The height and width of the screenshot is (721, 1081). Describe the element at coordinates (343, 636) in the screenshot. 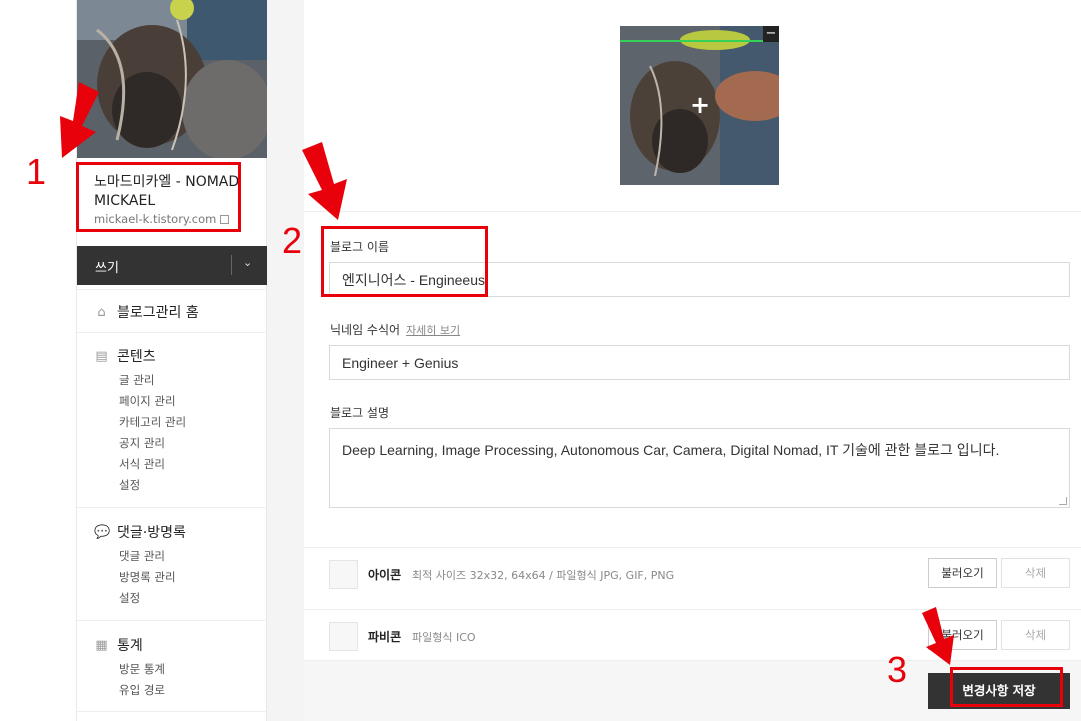

I see `favicon-preview` at that location.